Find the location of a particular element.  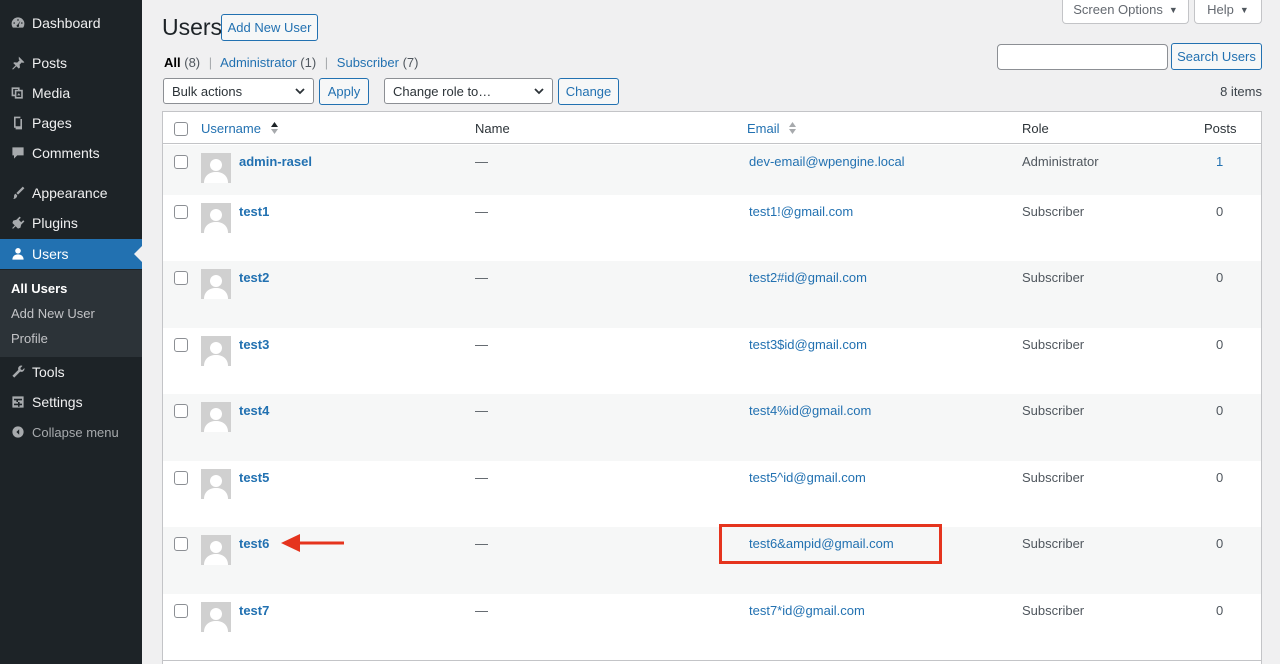

username-link: admin-rasel is located at coordinates (275, 161).